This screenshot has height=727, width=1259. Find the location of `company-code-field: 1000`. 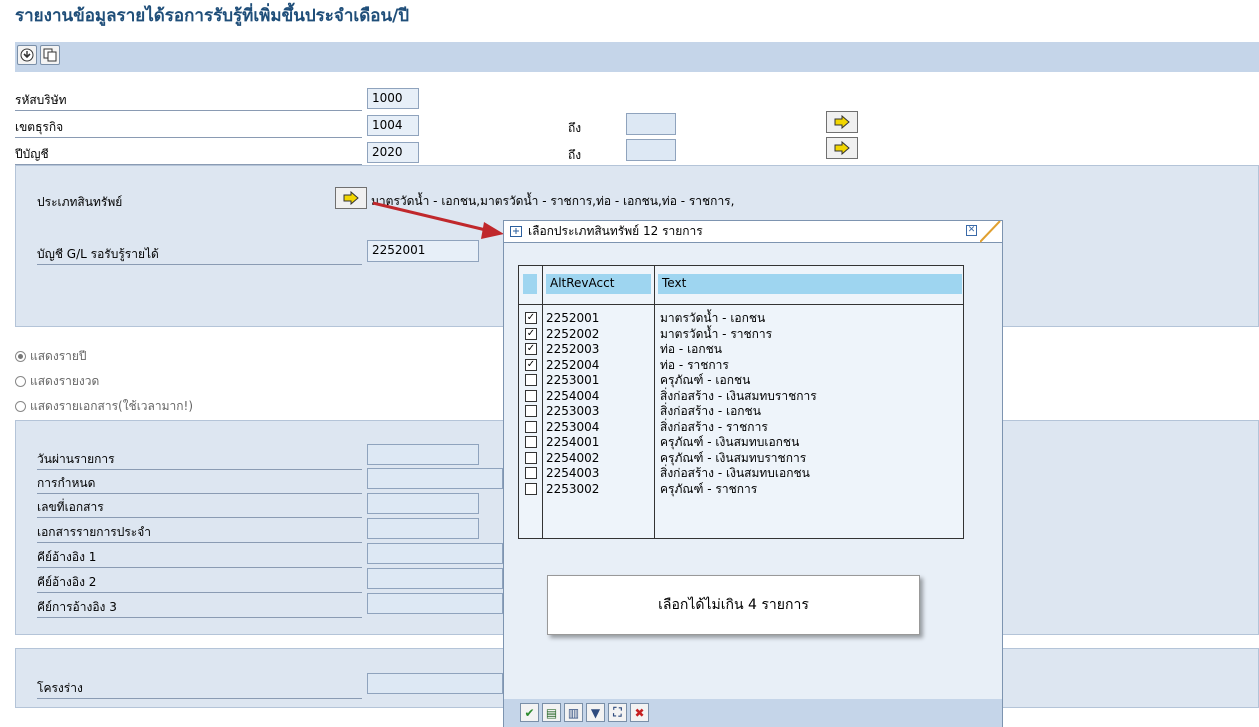

company-code-field: 1000 is located at coordinates (393, 98).